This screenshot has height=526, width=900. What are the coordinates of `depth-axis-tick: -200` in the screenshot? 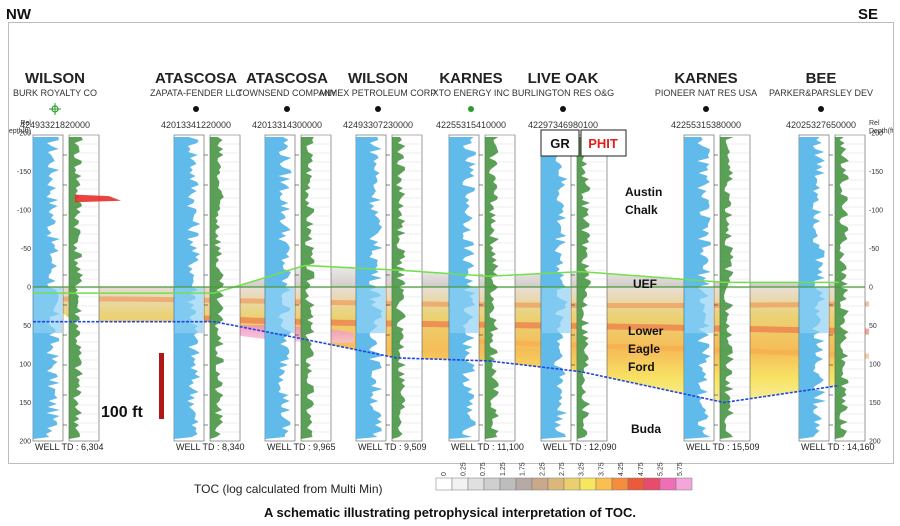 It's located at (876, 134).